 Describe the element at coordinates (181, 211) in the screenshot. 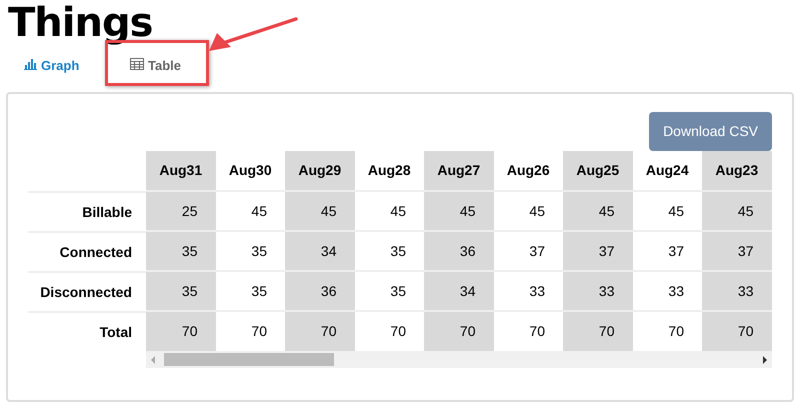

I see `table-cell: 25` at that location.